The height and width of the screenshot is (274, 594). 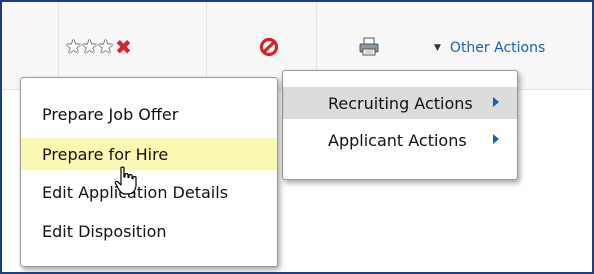 I want to click on menu-item-edit-disposition: Edit Disposition, so click(x=149, y=231).